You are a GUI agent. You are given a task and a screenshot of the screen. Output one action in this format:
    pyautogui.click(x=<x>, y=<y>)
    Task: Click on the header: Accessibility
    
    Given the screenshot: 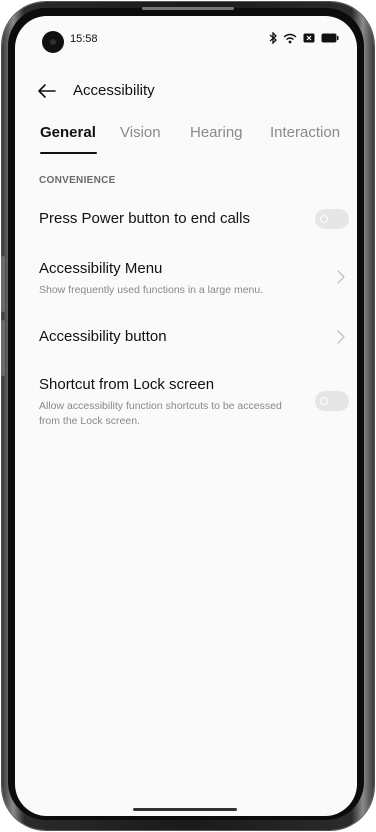 What is the action you would take?
    pyautogui.click(x=186, y=92)
    